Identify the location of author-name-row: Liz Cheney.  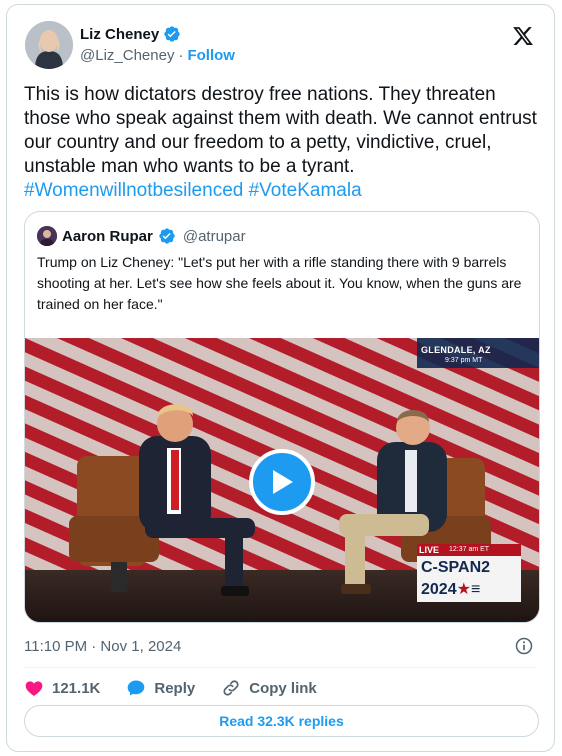
(130, 34).